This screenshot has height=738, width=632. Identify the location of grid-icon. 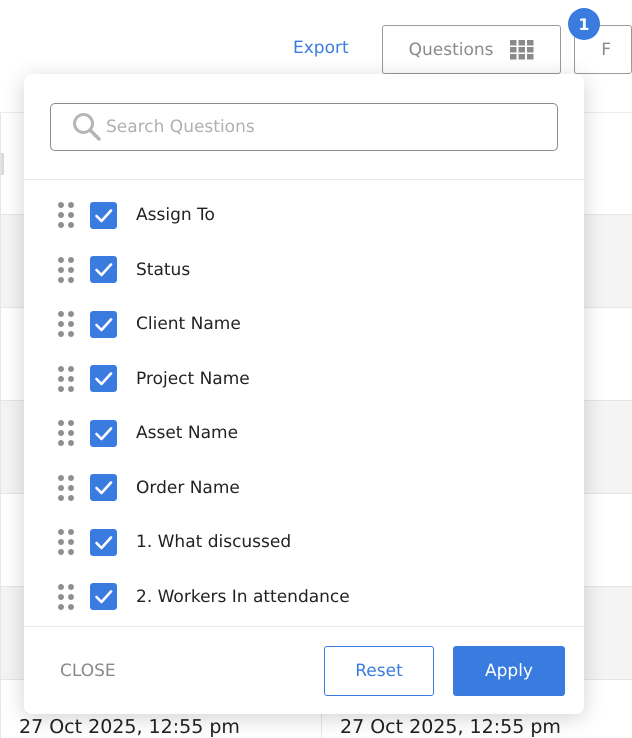
(522, 50).